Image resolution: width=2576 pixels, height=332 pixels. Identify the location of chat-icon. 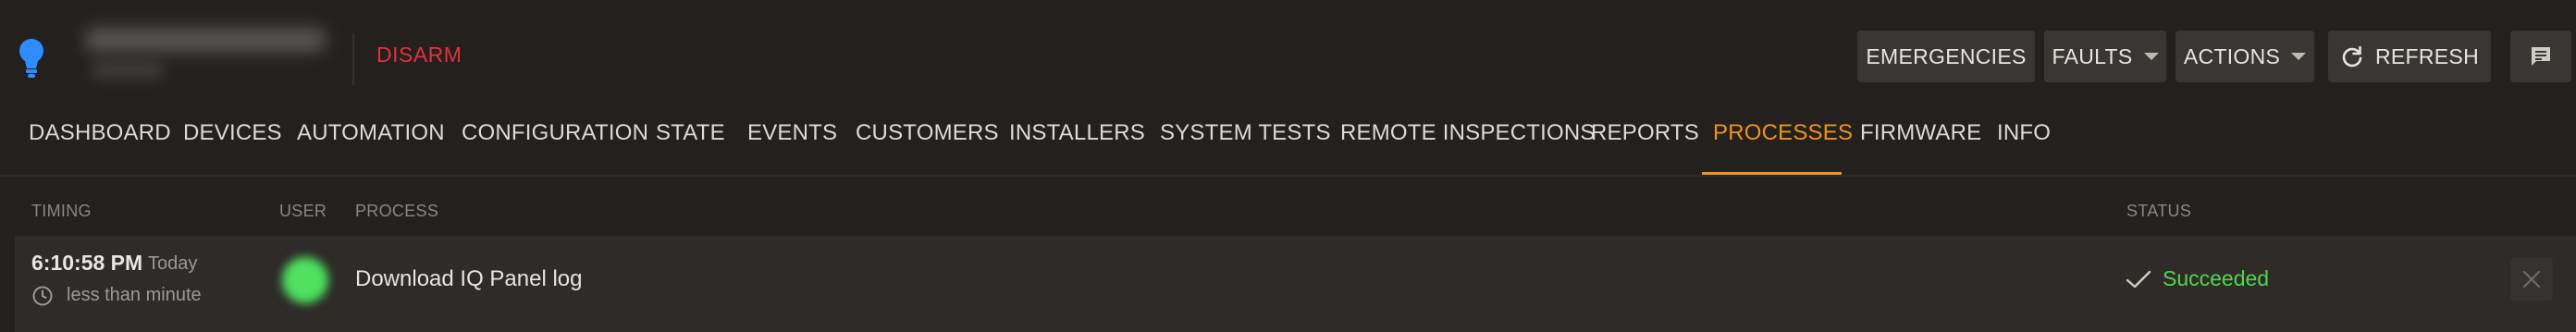
(2541, 56).